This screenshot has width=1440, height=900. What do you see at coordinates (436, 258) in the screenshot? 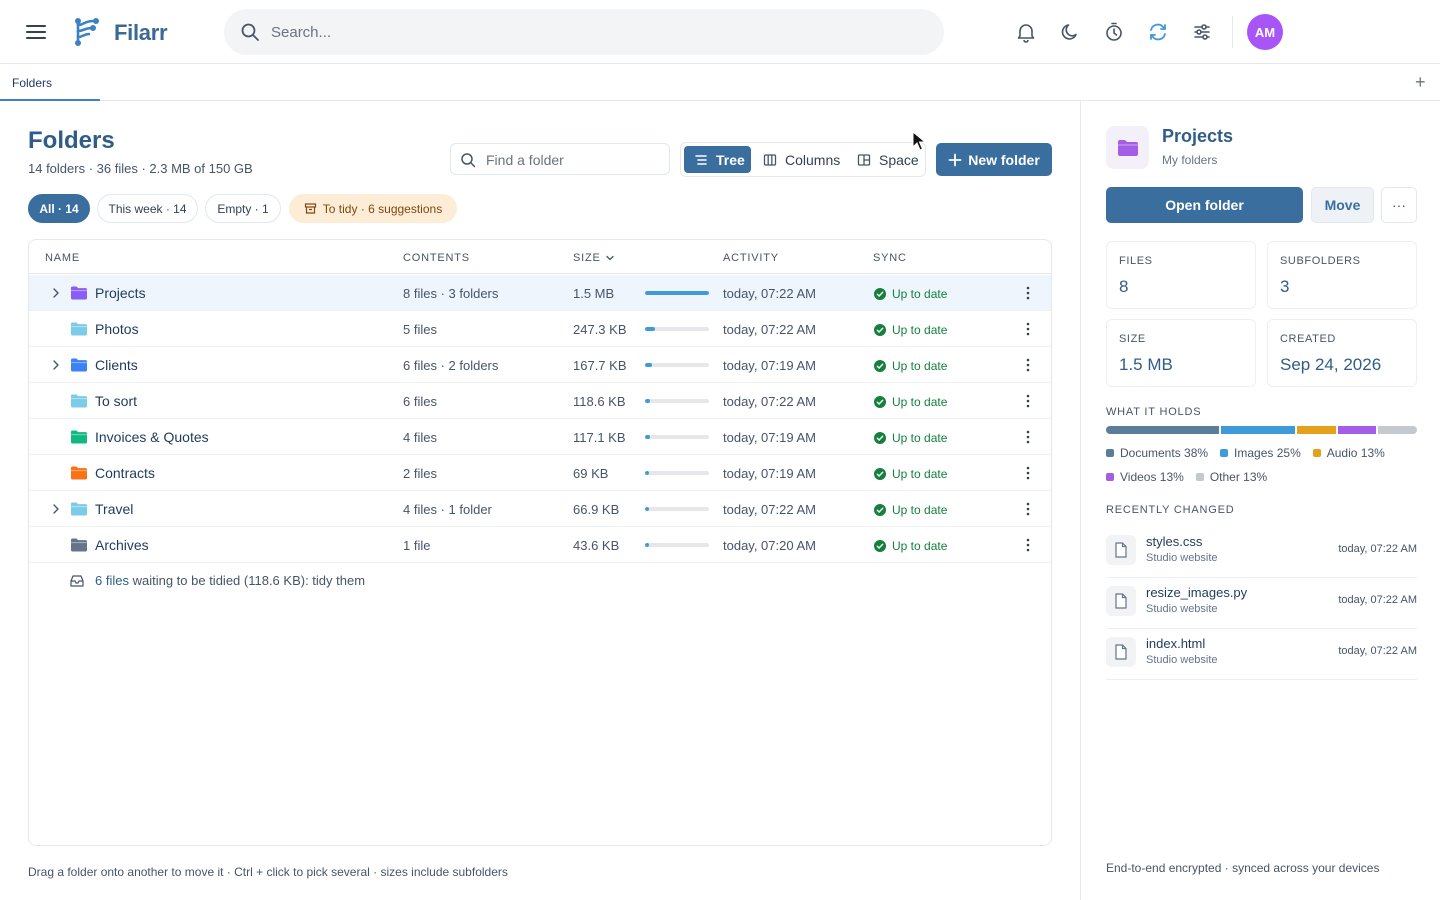
I see `col-contents-header: CONTENTS` at bounding box center [436, 258].